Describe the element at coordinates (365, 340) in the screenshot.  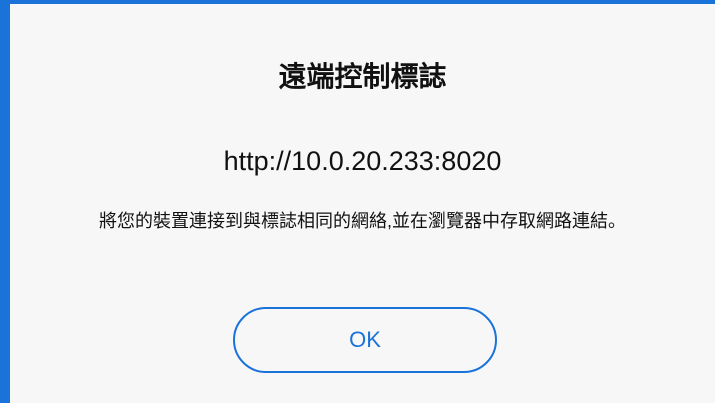
I see `ok-button: OK` at that location.